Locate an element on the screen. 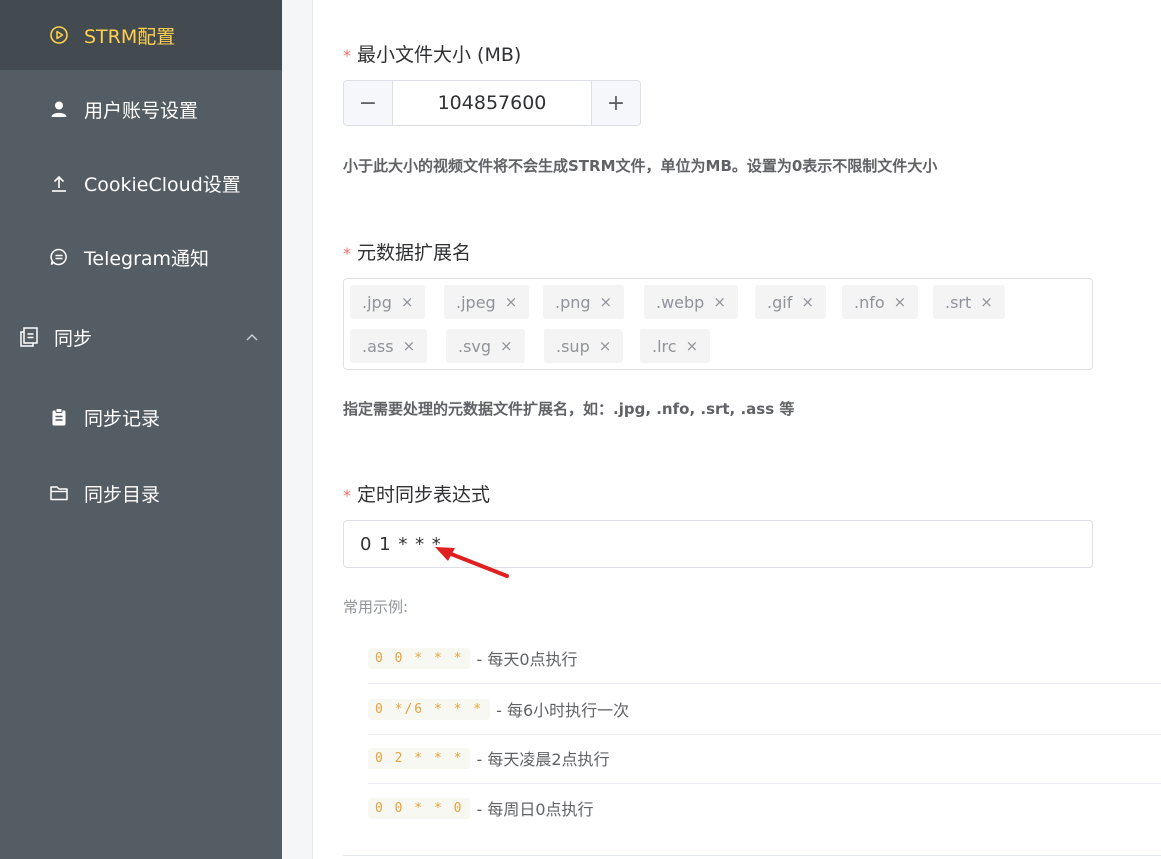  min-size-label-text: 最小文件大小 (MB) is located at coordinates (439, 55).